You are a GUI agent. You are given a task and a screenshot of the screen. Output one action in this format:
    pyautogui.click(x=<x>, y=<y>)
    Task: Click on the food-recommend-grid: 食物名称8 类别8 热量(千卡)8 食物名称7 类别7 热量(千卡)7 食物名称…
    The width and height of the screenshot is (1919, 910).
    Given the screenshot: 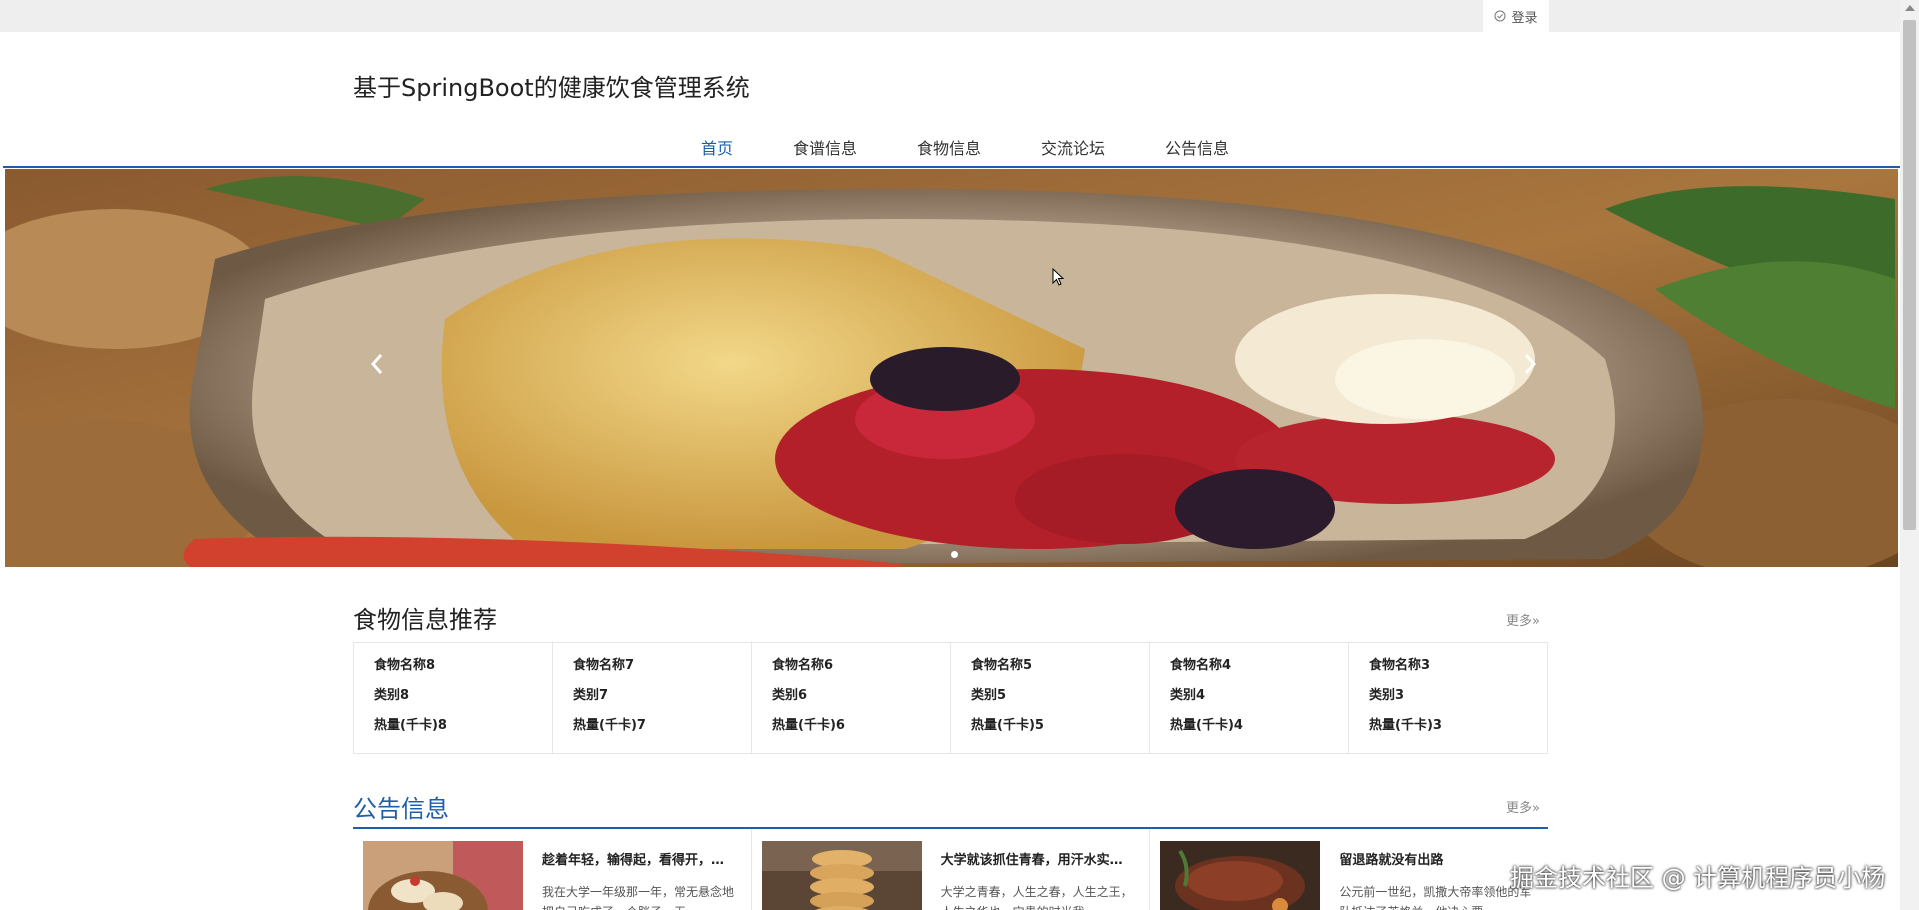 What is the action you would take?
    pyautogui.click(x=950, y=698)
    